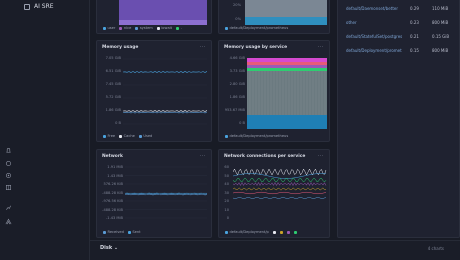 The height and width of the screenshot is (260, 460). I want to click on logo-icon, so click(8, 221).